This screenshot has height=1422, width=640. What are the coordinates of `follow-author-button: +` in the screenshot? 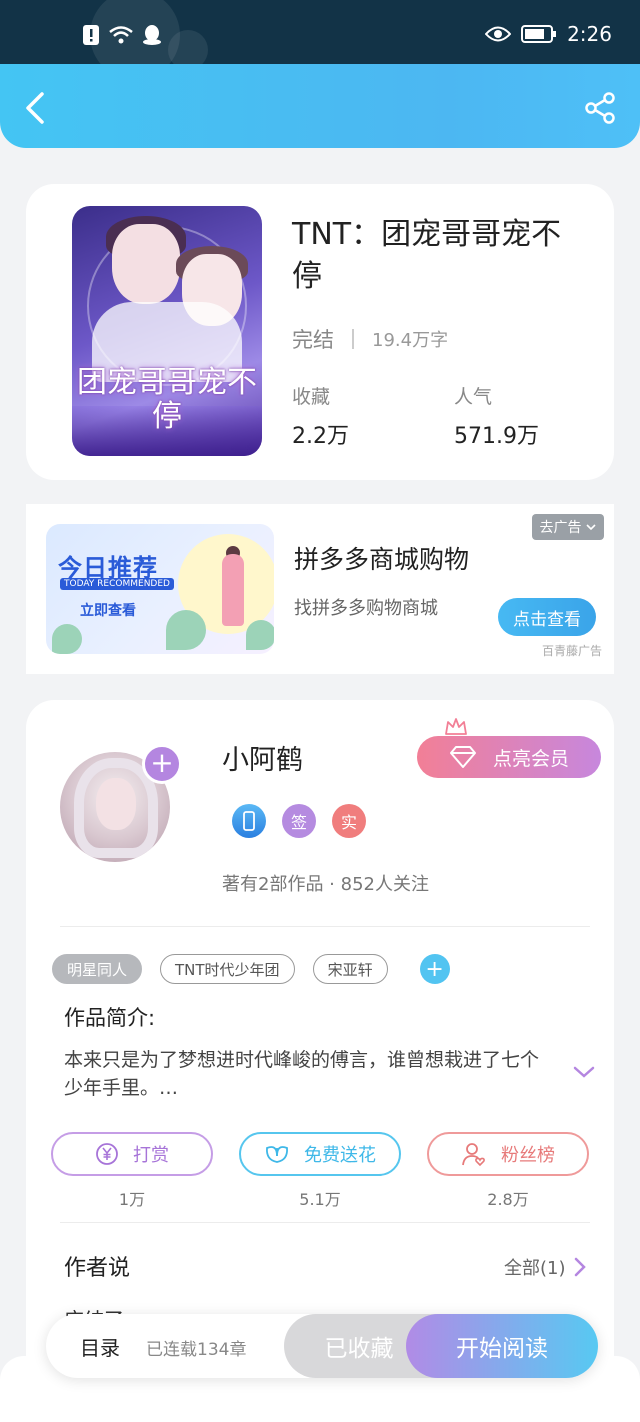 It's located at (162, 764).